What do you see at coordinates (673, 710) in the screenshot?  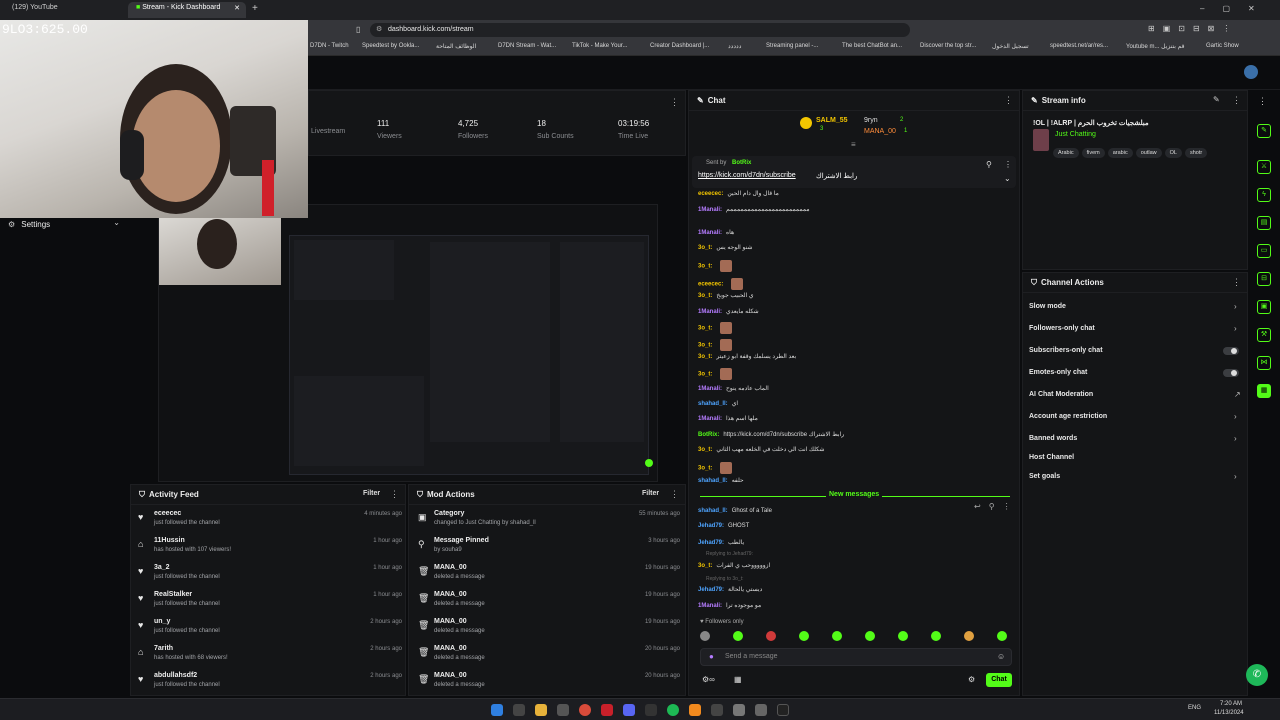 I see `spotify-icon` at bounding box center [673, 710].